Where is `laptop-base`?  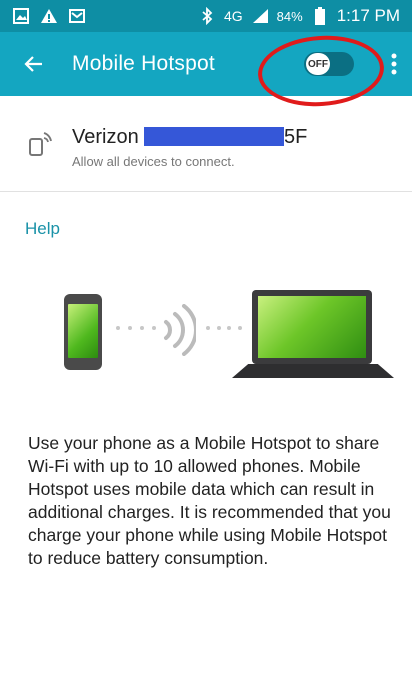
laptop-base is located at coordinates (313, 371).